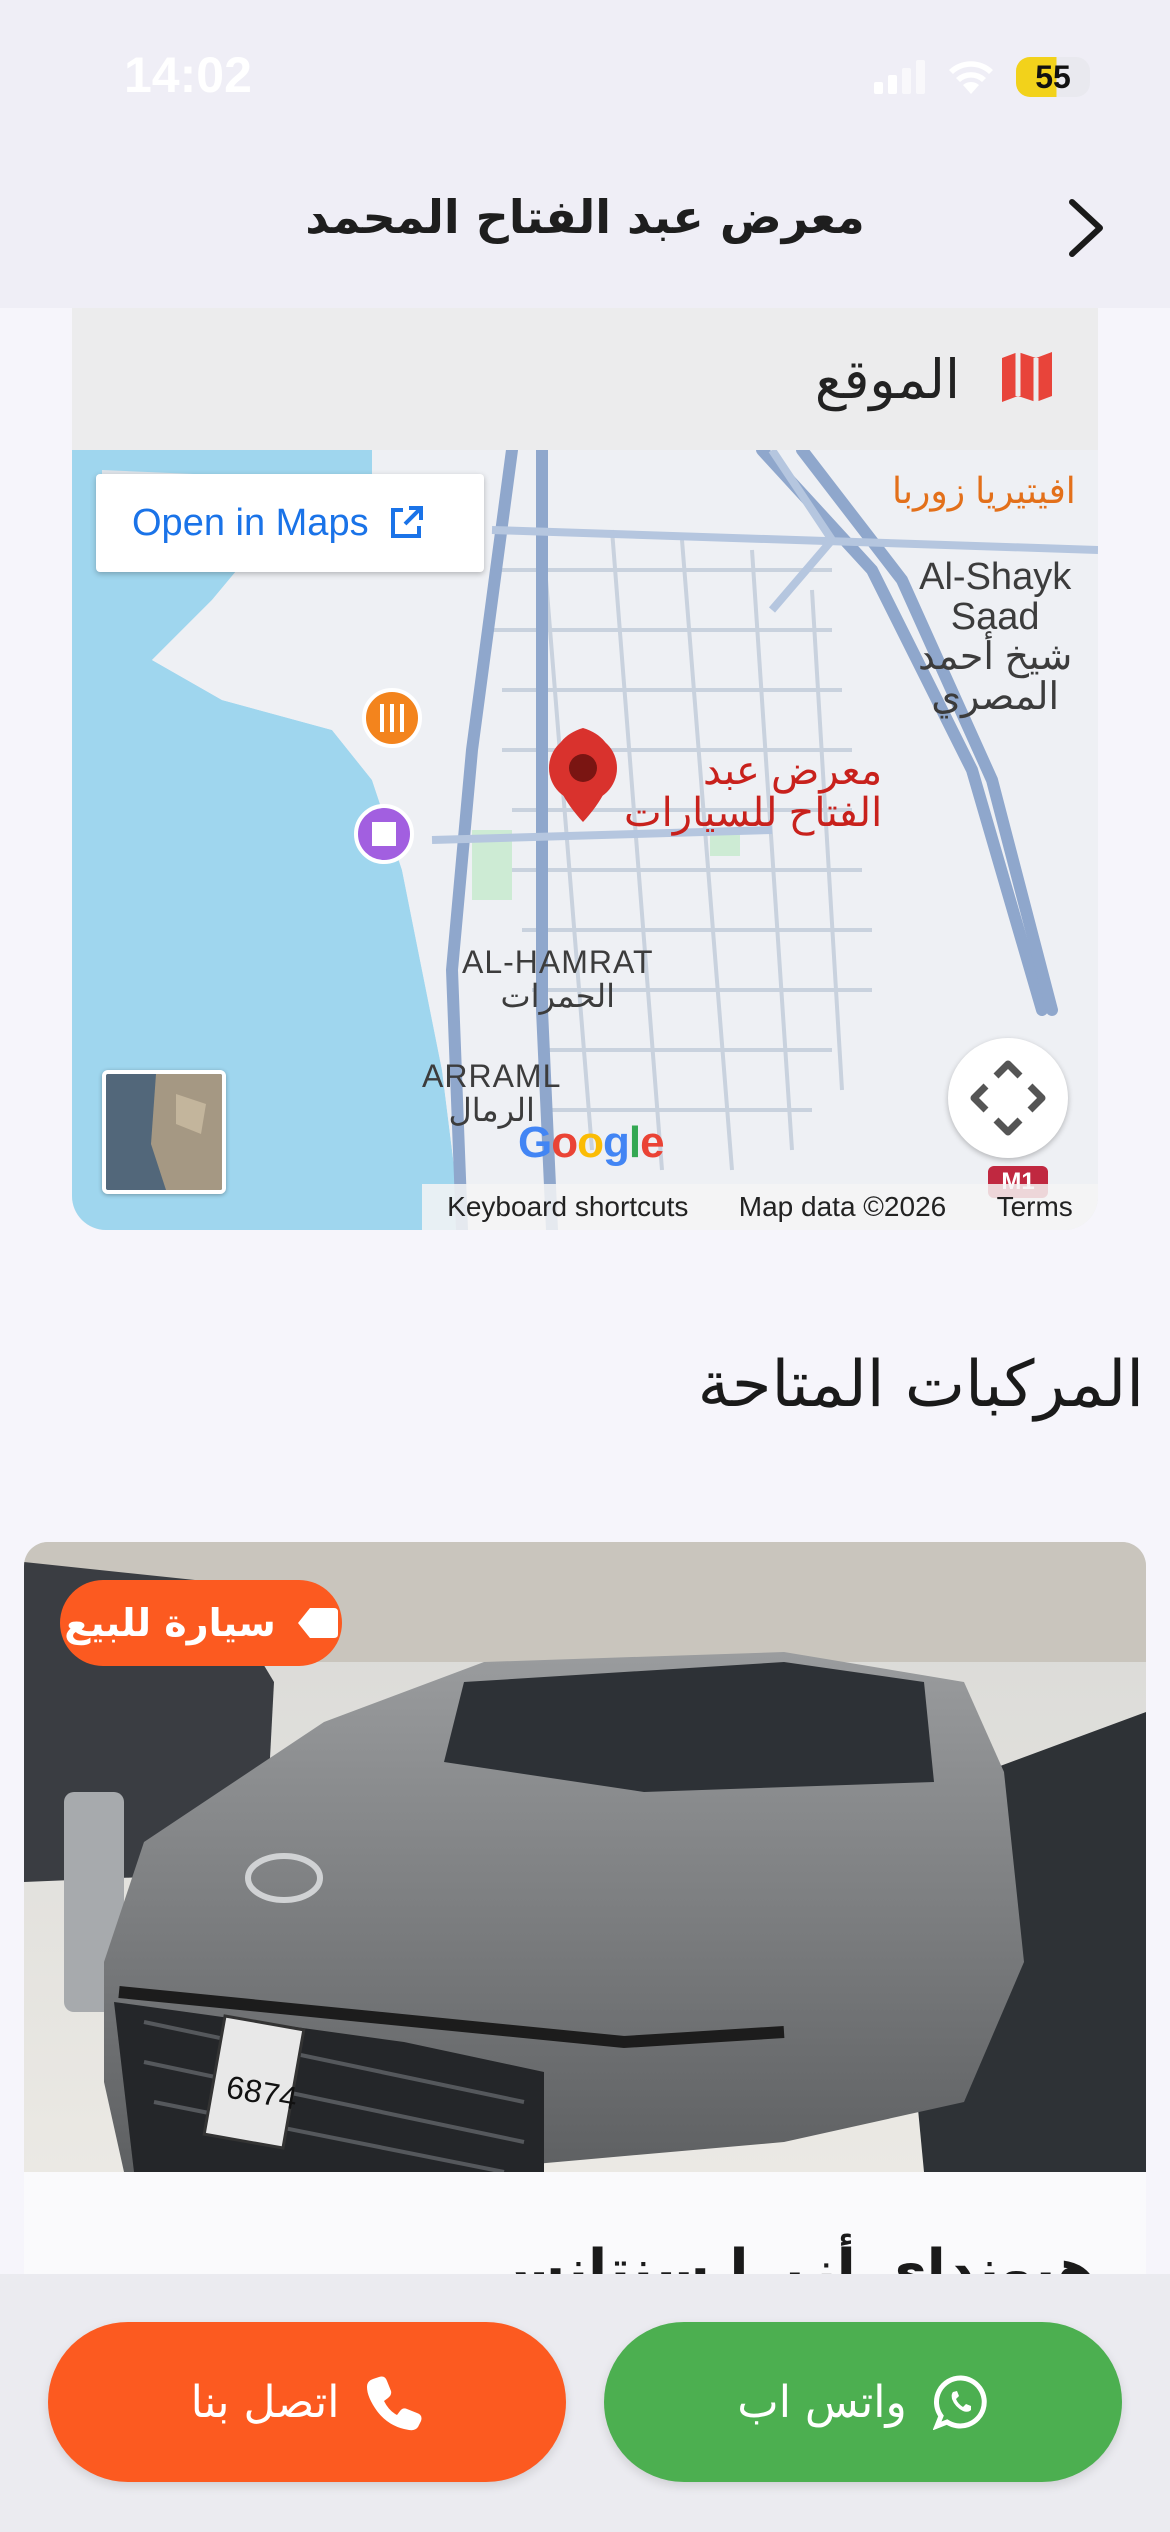 Image resolution: width=1170 pixels, height=2532 pixels. Describe the element at coordinates (971, 77) in the screenshot. I see `wifi-icon` at that location.